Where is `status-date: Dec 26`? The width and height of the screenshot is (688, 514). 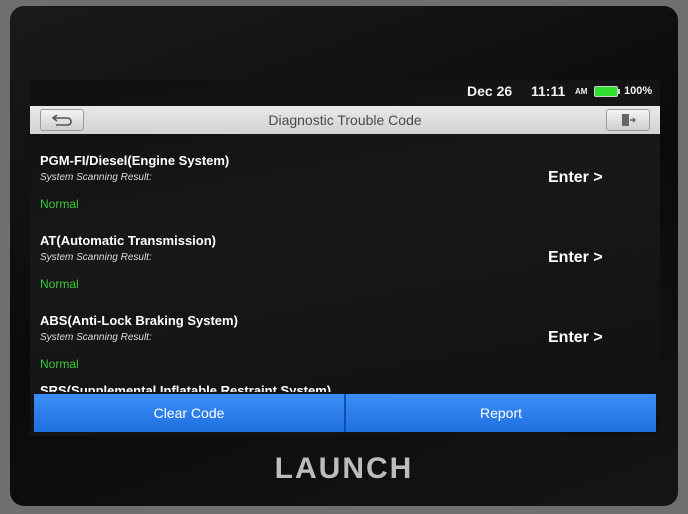 status-date: Dec 26 is located at coordinates (490, 91).